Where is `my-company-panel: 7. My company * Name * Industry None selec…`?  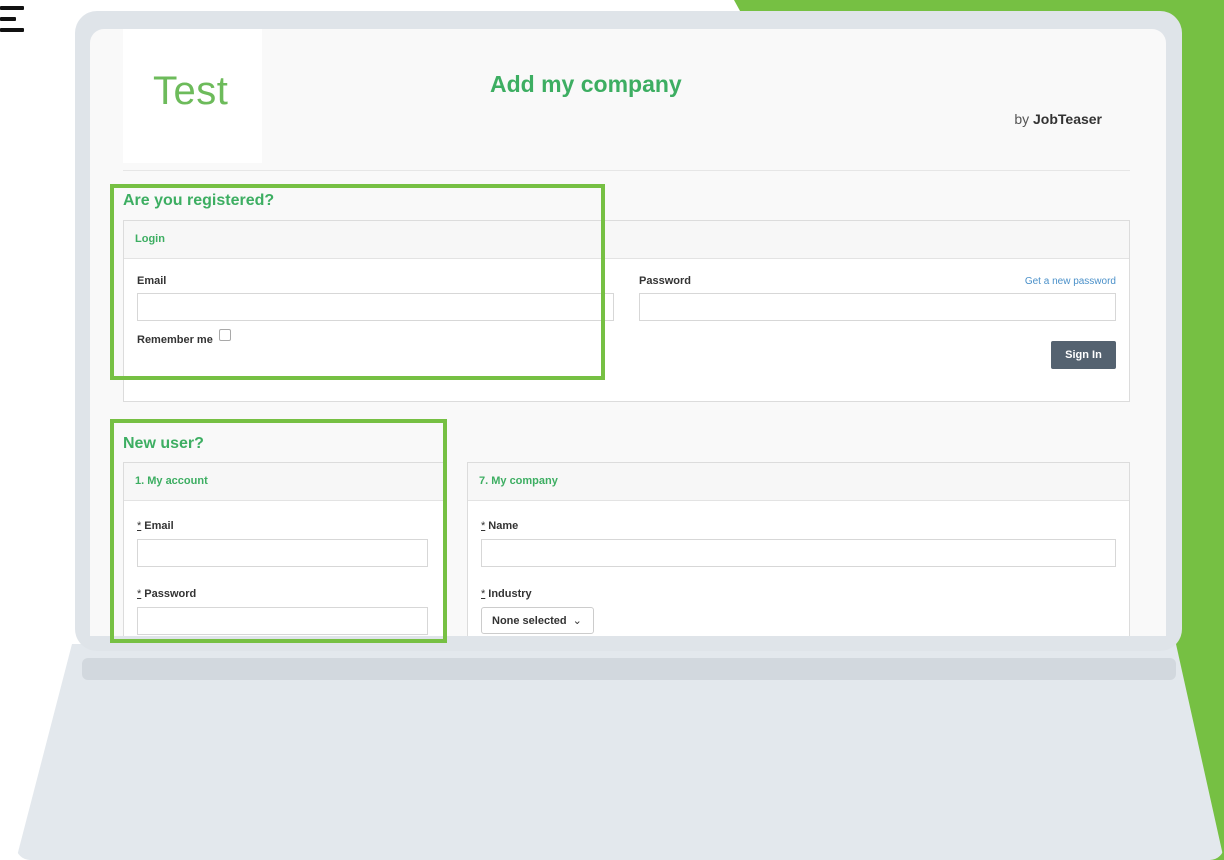
my-company-panel: 7. My company * Name * Industry None selec… is located at coordinates (798, 549).